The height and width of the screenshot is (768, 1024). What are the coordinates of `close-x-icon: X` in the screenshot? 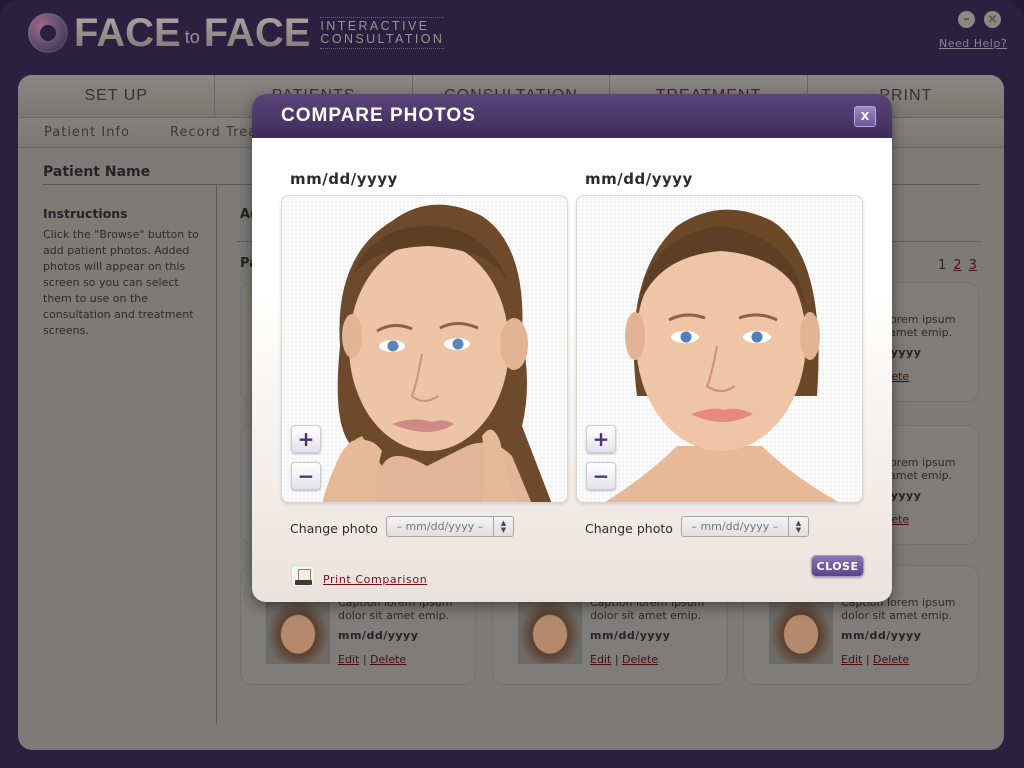 It's located at (865, 116).